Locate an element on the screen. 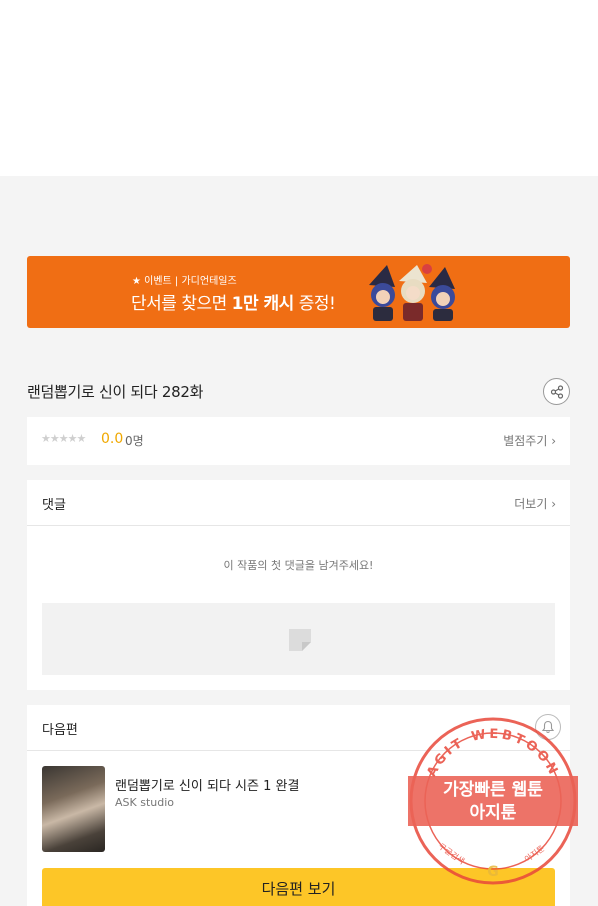 This screenshot has width=598, height=906. agit-webtoon-watermark: AGIT WEBTOON 가장빠른 웹툰 아지툰 구글검색 아지툰 G is located at coordinates (493, 801).